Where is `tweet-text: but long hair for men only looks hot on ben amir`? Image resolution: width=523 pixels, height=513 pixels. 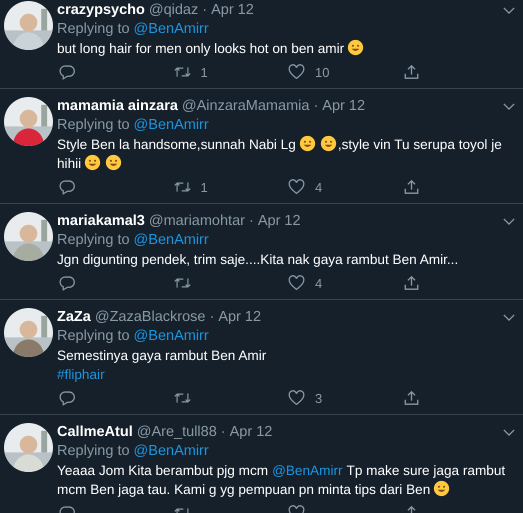
tweet-text: but long hair for men only looks hot on ben amir is located at coordinates (286, 48).